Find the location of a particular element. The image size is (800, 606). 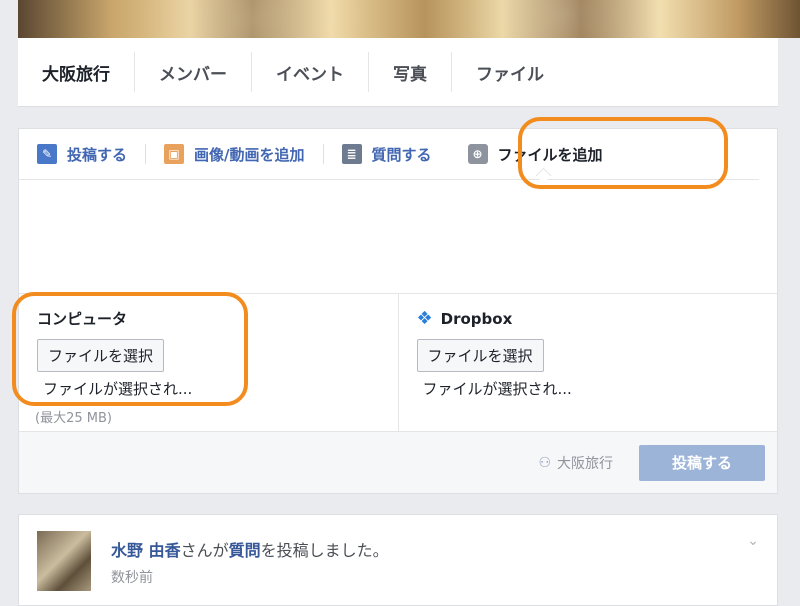

post-button: 投稿する is located at coordinates (702, 462).